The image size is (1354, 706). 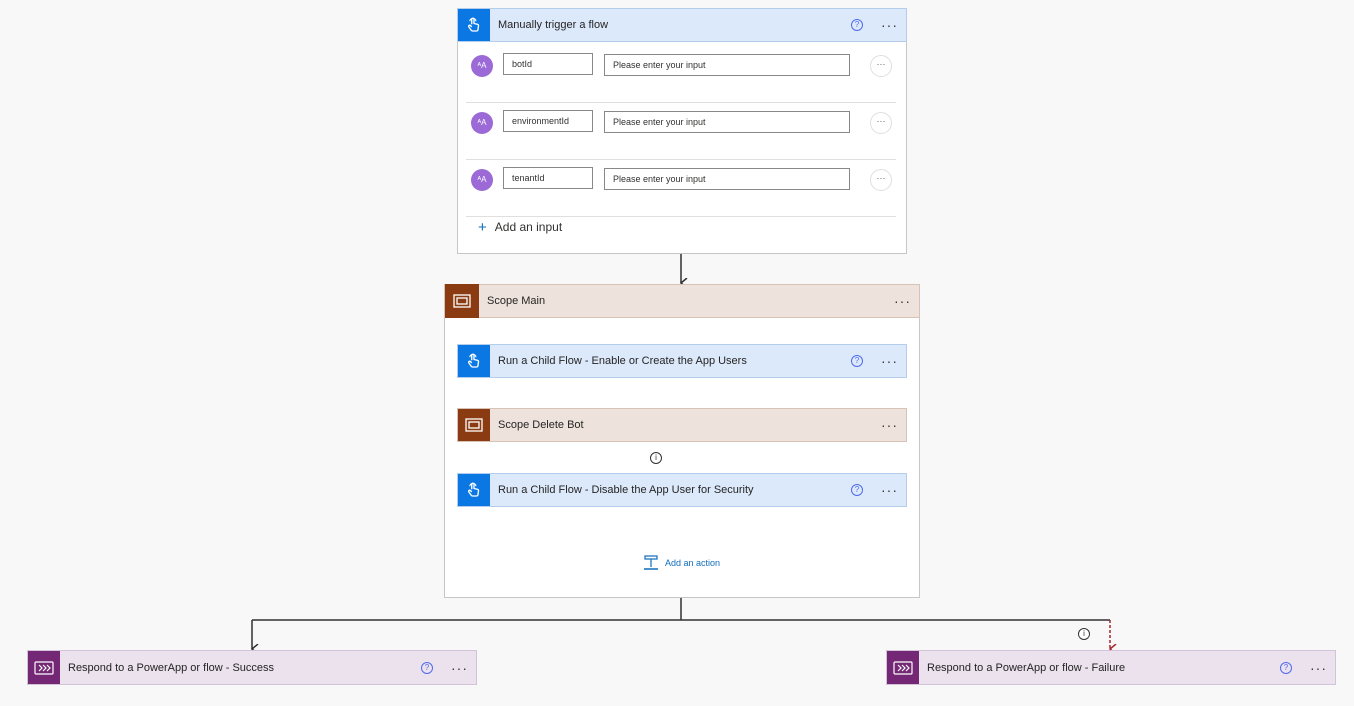 I want to click on respond-failure-title: Respond to a PowerApp or flow - Failure, so click(x=1026, y=667).